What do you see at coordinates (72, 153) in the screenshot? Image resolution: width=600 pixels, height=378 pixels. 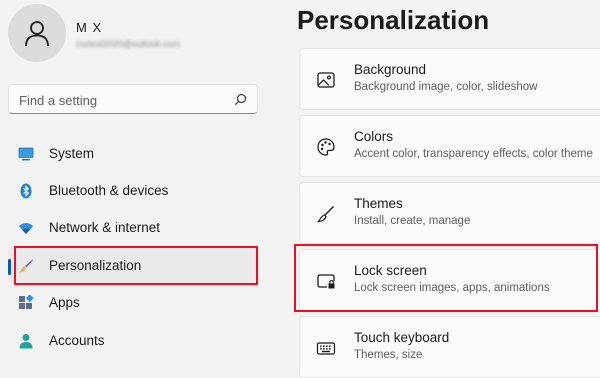 I see `sidebar-item-label: System` at bounding box center [72, 153].